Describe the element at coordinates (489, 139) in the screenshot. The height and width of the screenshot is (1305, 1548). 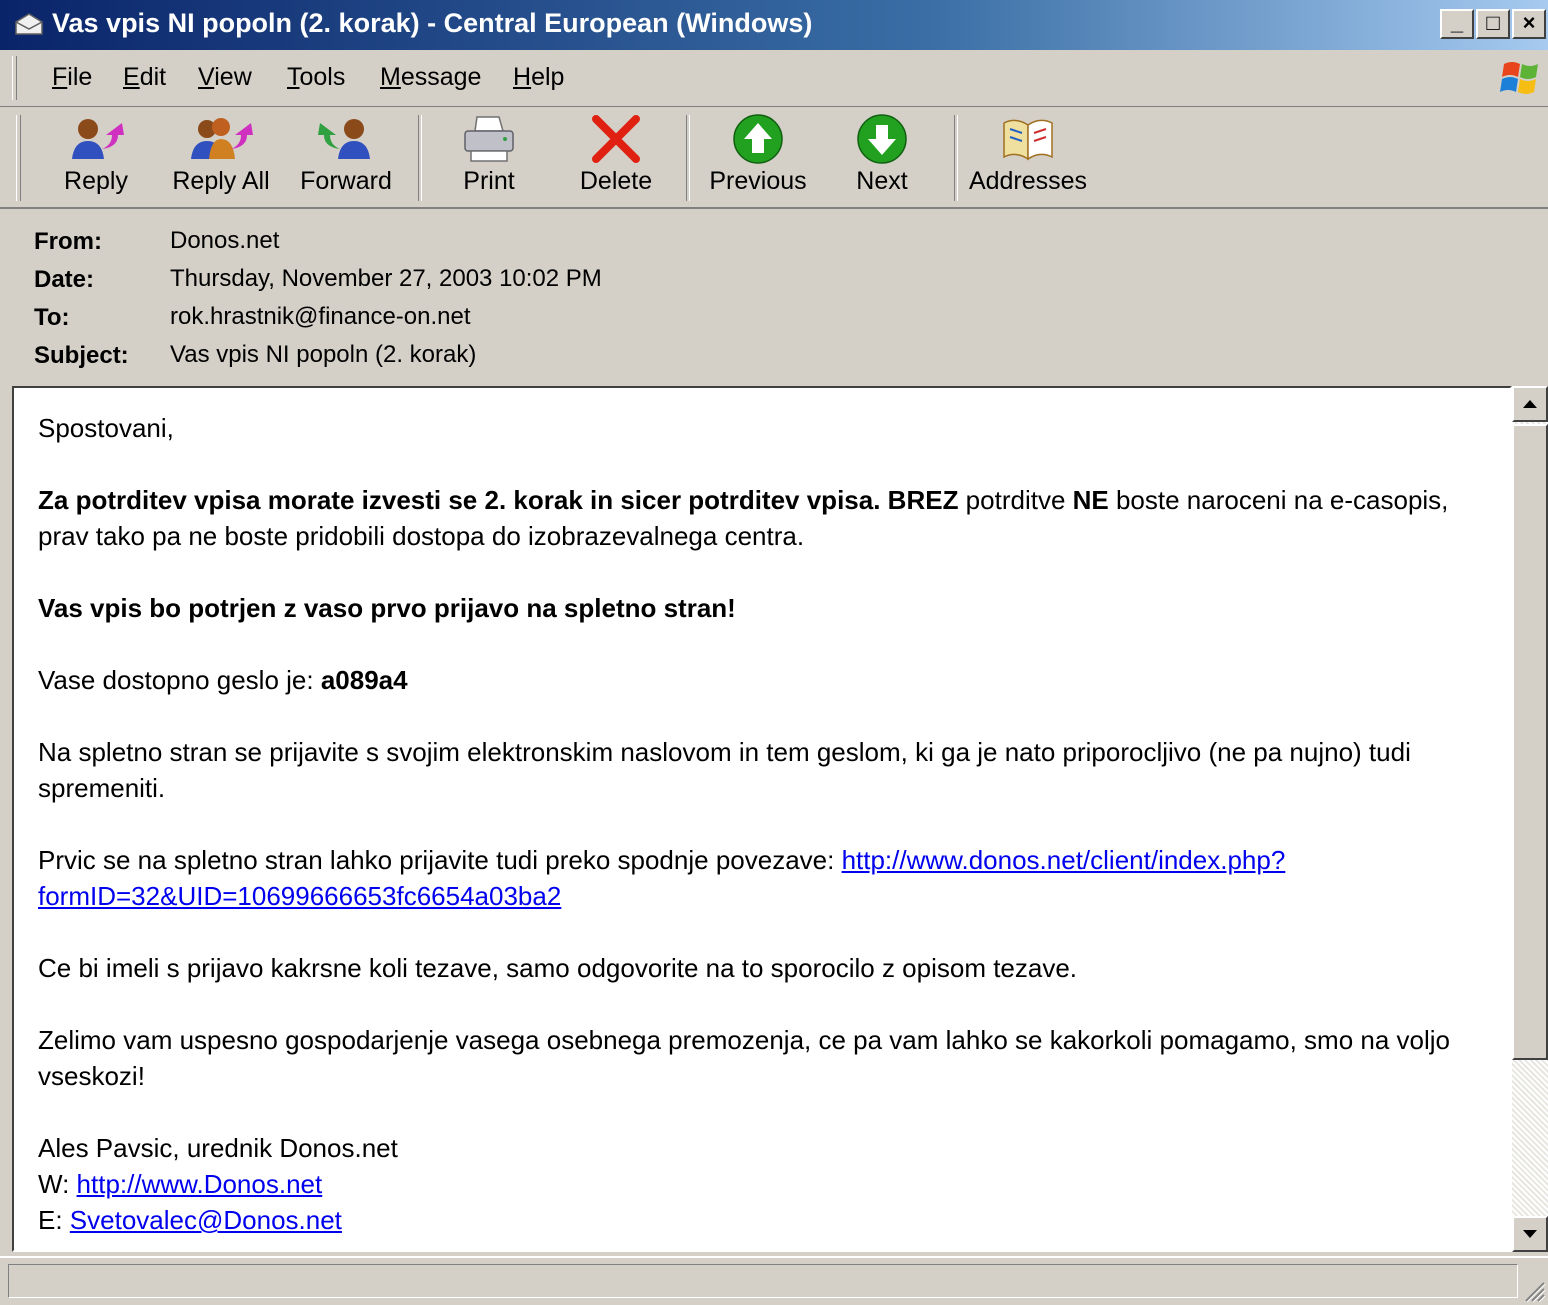
I see `printer-icon` at that location.